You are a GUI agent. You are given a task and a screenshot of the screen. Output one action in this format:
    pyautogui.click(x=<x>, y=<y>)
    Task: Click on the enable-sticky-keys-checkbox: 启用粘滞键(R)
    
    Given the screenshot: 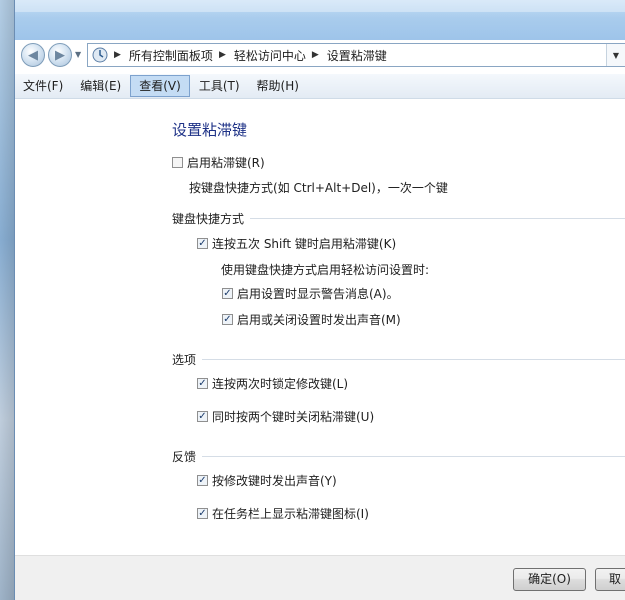 What is the action you would take?
    pyautogui.click(x=218, y=162)
    